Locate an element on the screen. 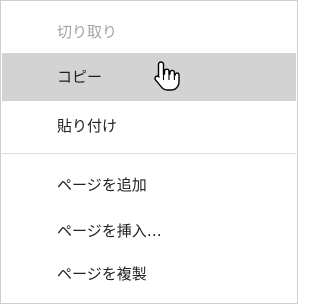  menu-item-duplicate-page: ページを複製 is located at coordinates (149, 274).